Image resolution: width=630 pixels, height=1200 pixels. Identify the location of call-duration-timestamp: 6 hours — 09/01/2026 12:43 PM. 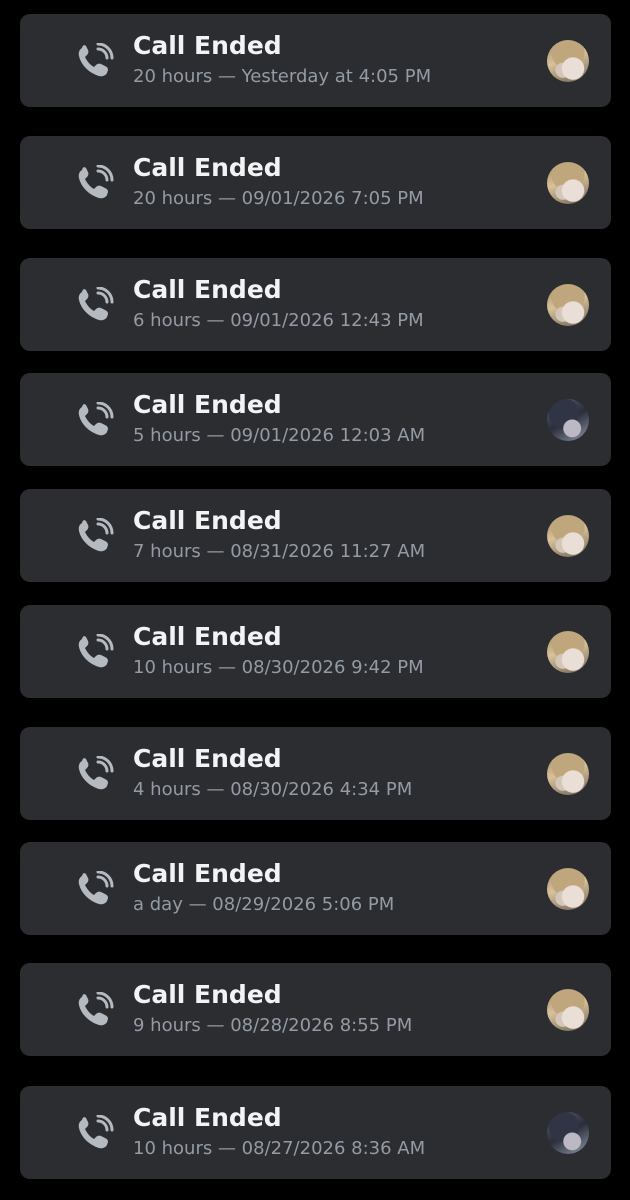
(278, 320).